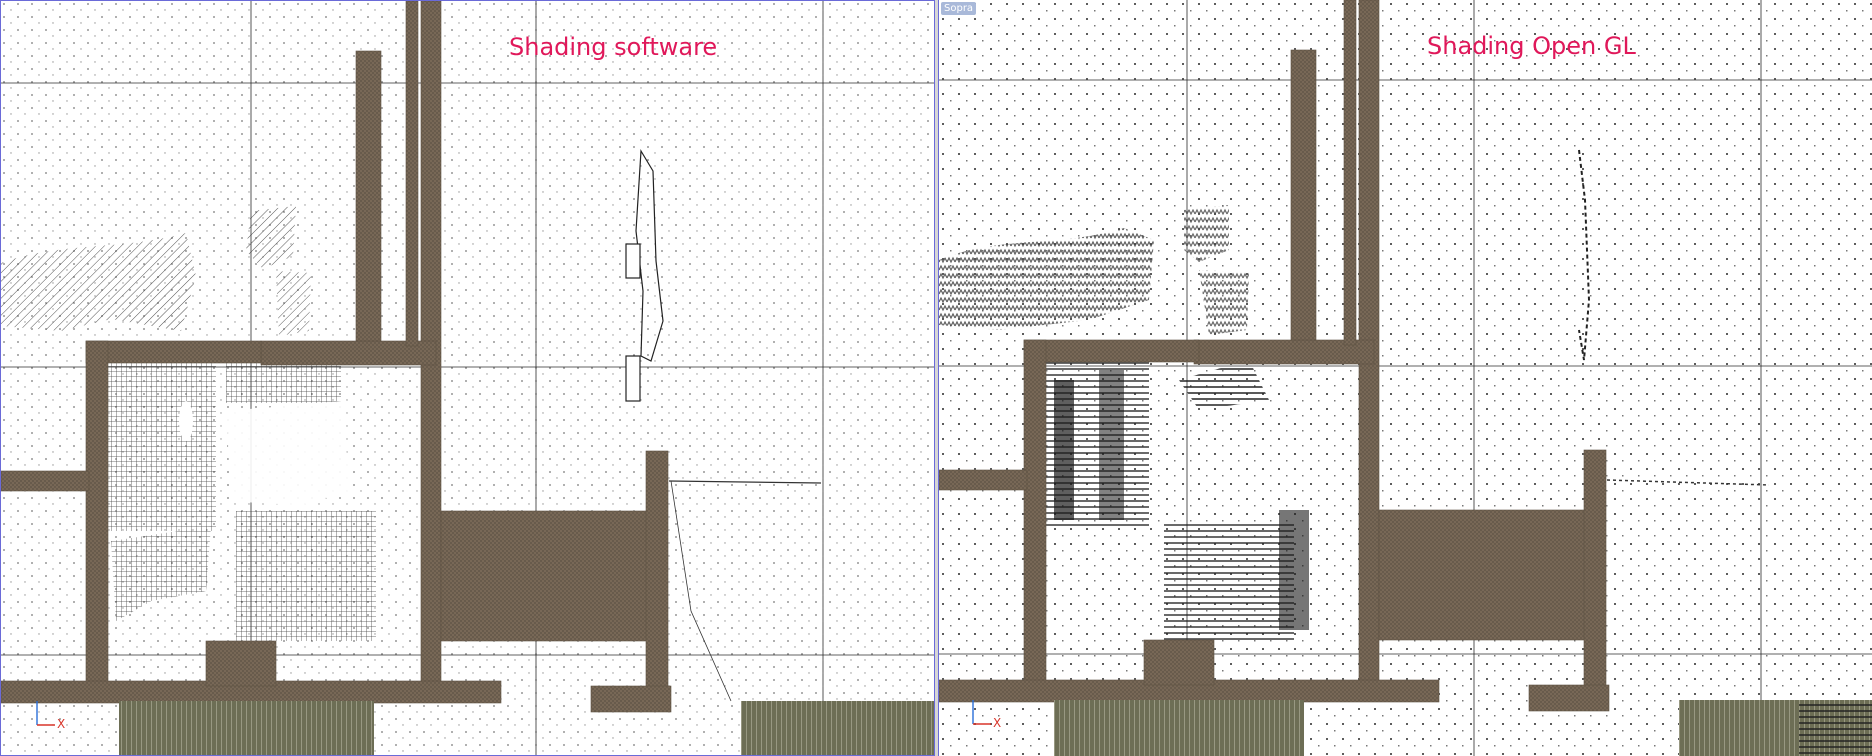  I want to click on view-name-label: Sopra, so click(959, 8).